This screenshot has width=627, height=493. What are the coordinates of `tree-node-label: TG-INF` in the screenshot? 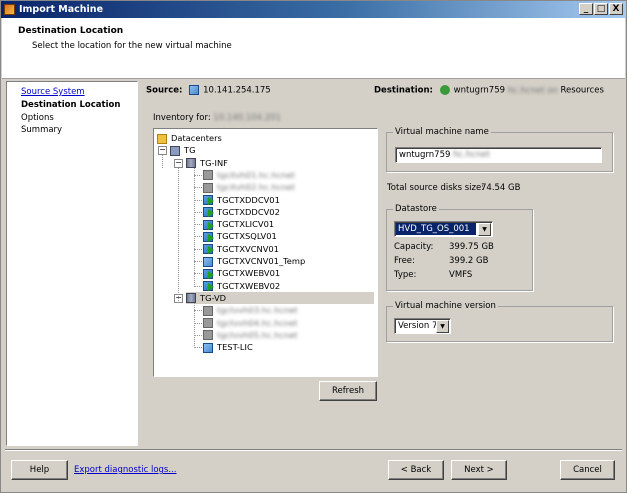 It's located at (214, 162).